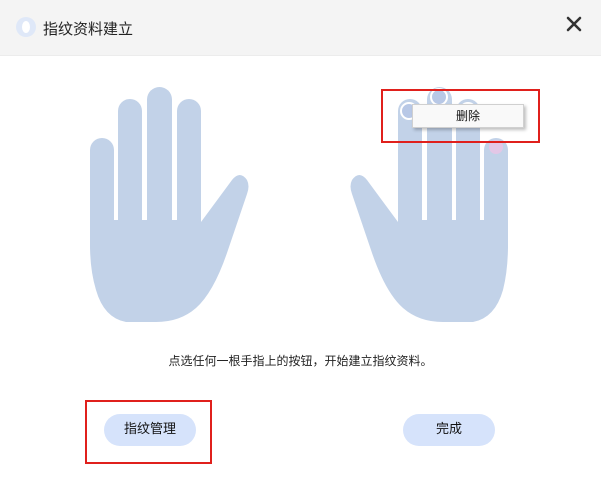  I want to click on done-button: 完成, so click(449, 430).